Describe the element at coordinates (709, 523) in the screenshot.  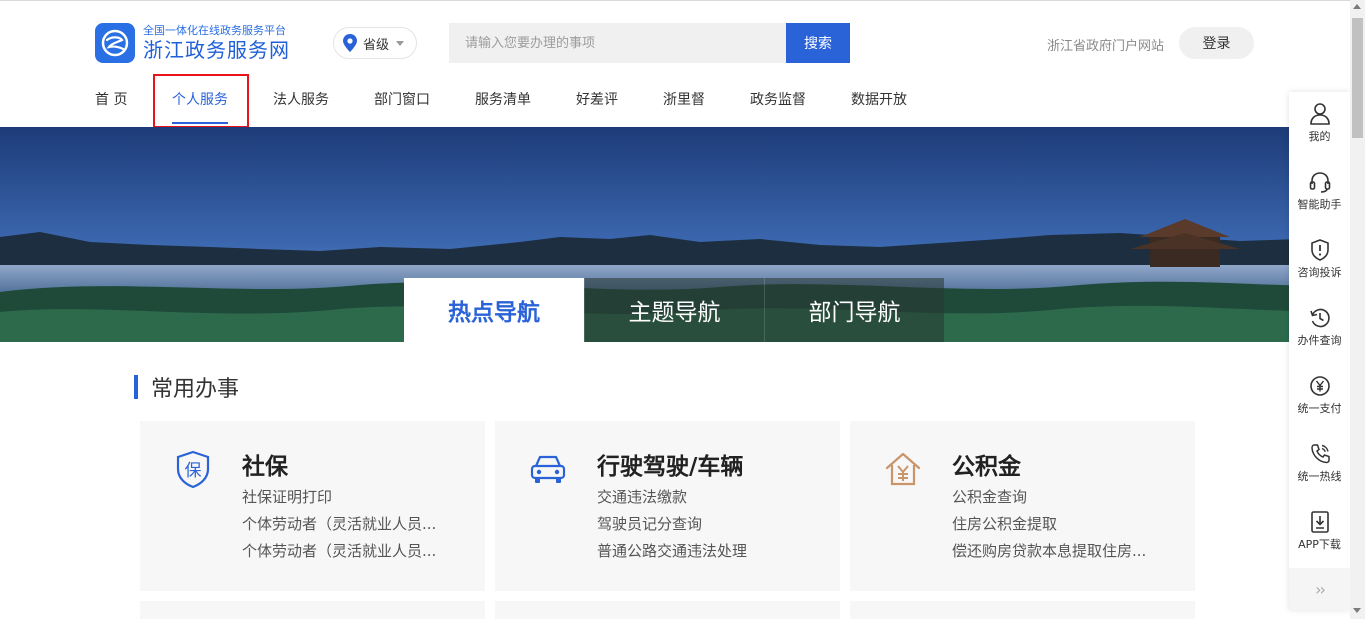
I see `card-link: 驾驶员记分查询` at that location.